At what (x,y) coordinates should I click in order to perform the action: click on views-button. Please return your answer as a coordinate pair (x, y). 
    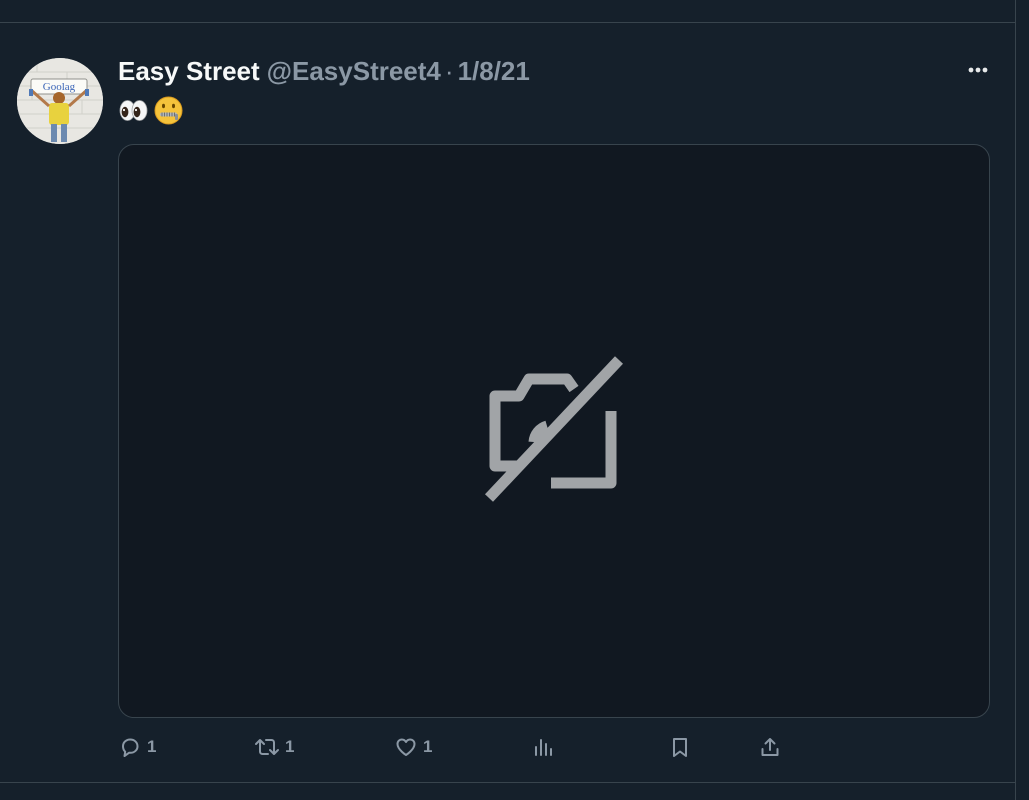
    Looking at the image, I should click on (543, 747).